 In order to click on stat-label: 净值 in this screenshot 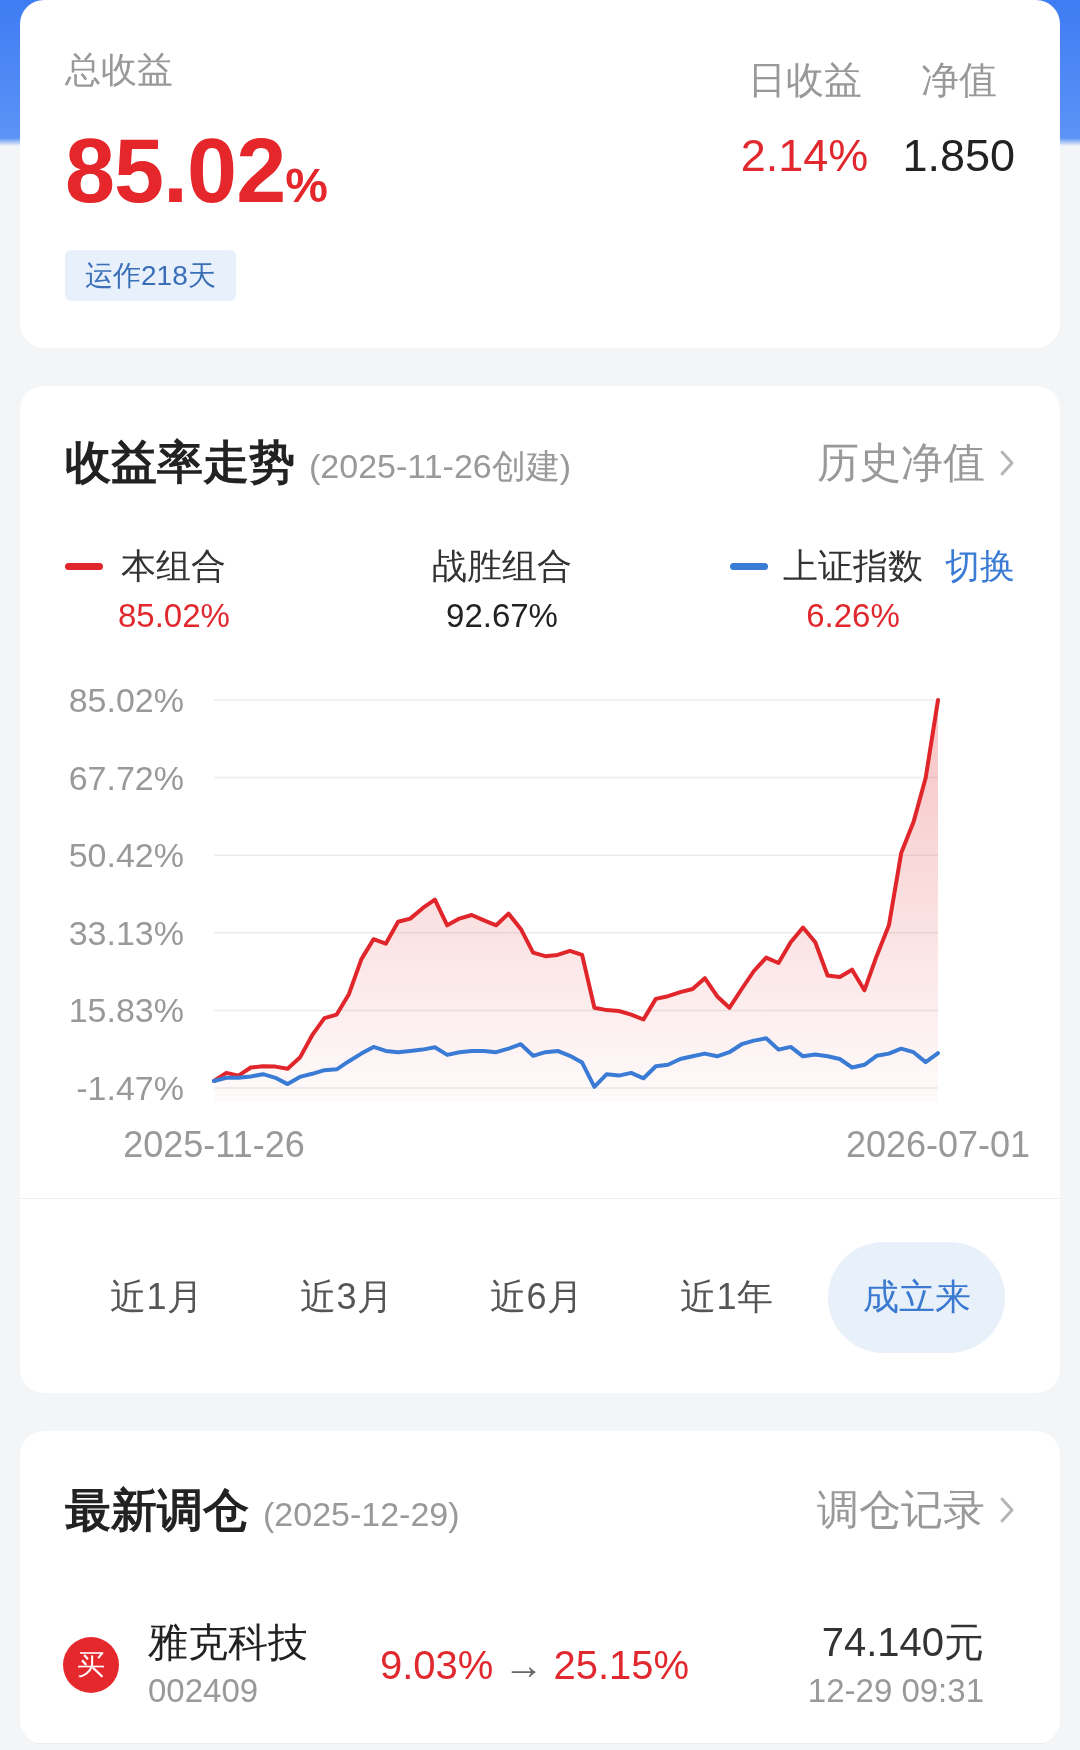, I will do `click(958, 80)`.